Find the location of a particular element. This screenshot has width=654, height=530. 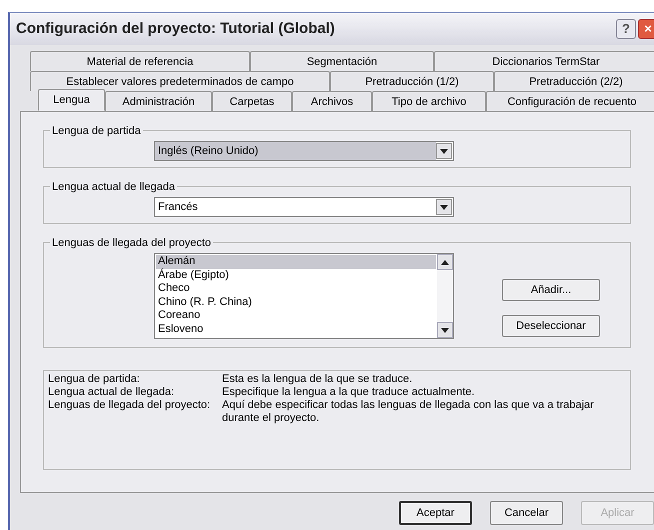

tab: Carpetas is located at coordinates (252, 101).